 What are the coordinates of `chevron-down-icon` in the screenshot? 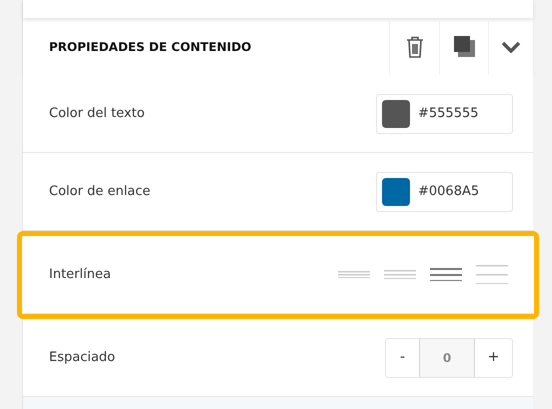 It's located at (511, 46).